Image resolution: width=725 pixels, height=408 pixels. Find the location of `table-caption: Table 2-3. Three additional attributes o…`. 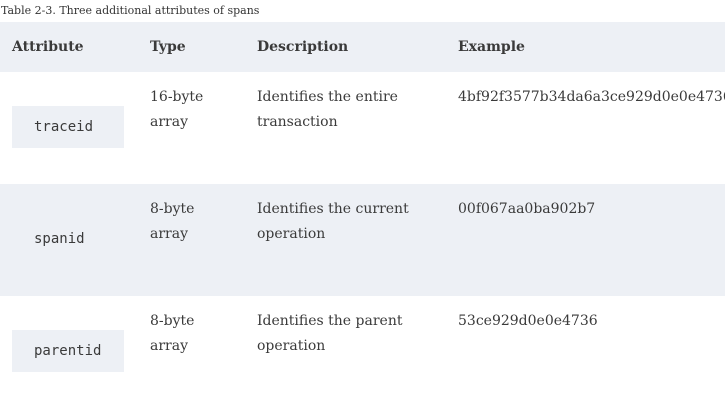

table-caption: Table 2-3. Three additional attributes o… is located at coordinates (130, 10).